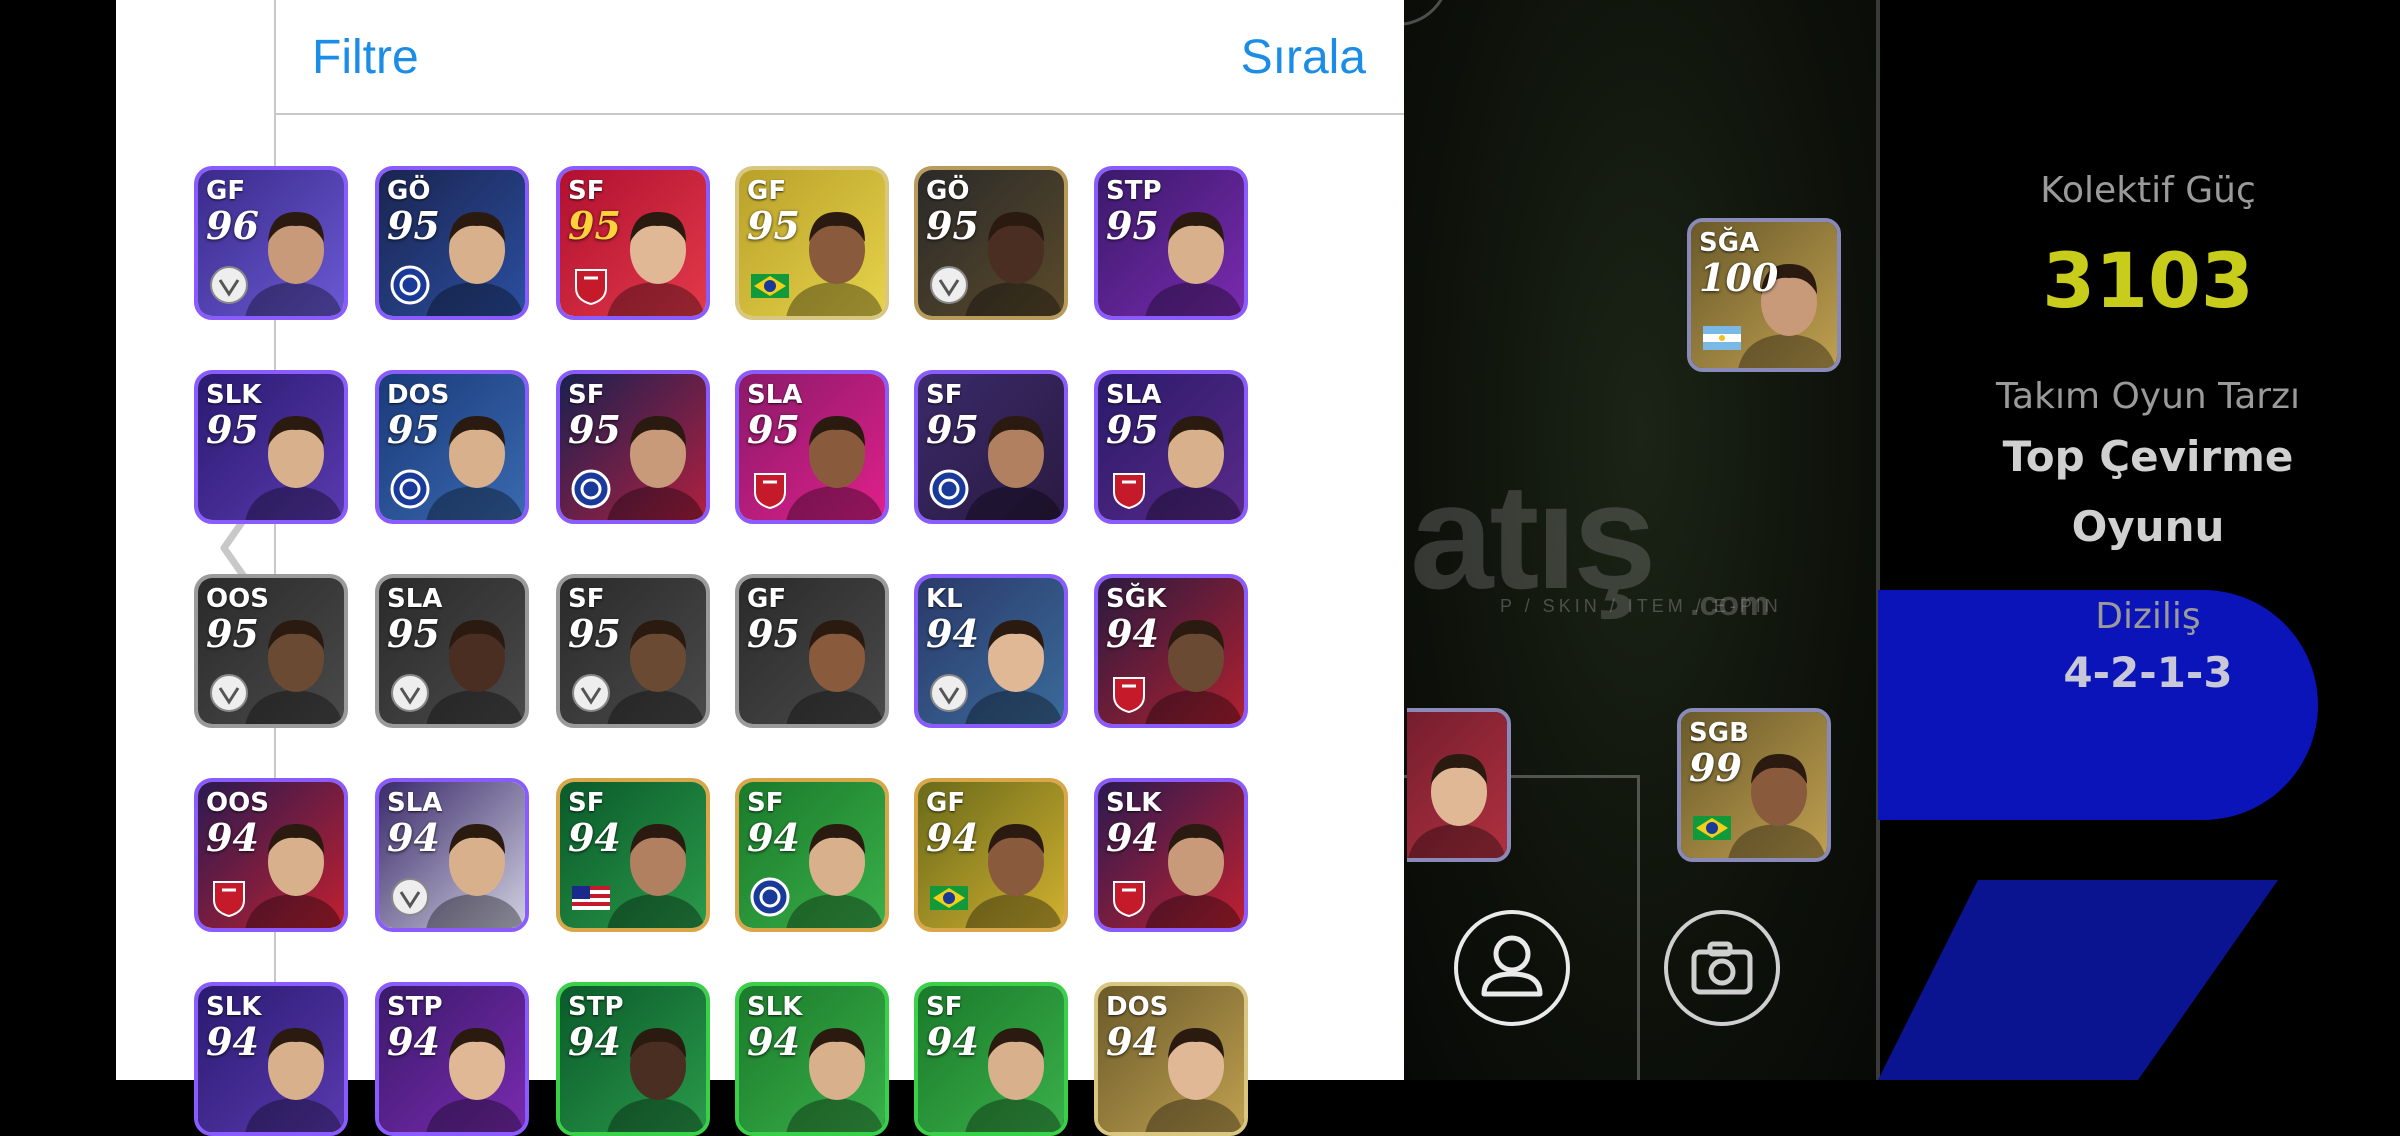 This screenshot has height=1136, width=2400. What do you see at coordinates (271, 651) in the screenshot?
I see `player-card: OOS 95` at bounding box center [271, 651].